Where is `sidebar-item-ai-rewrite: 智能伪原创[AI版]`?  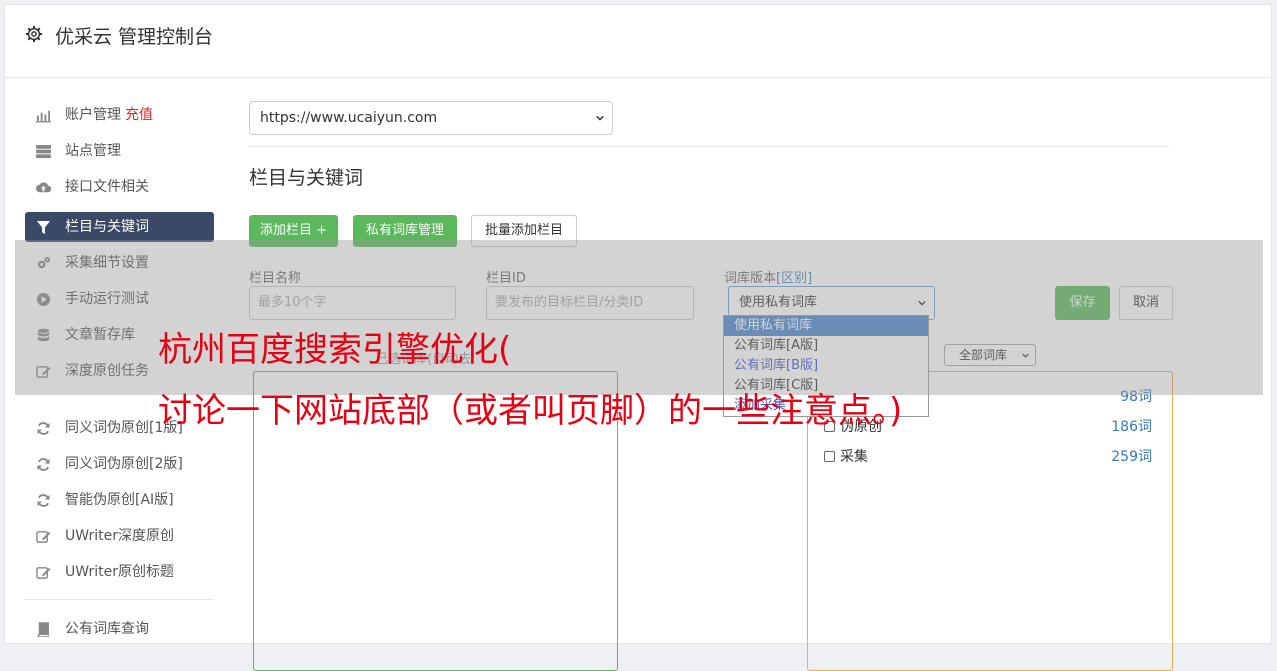 sidebar-item-ai-rewrite: 智能伪原创[AI版] is located at coordinates (119, 500).